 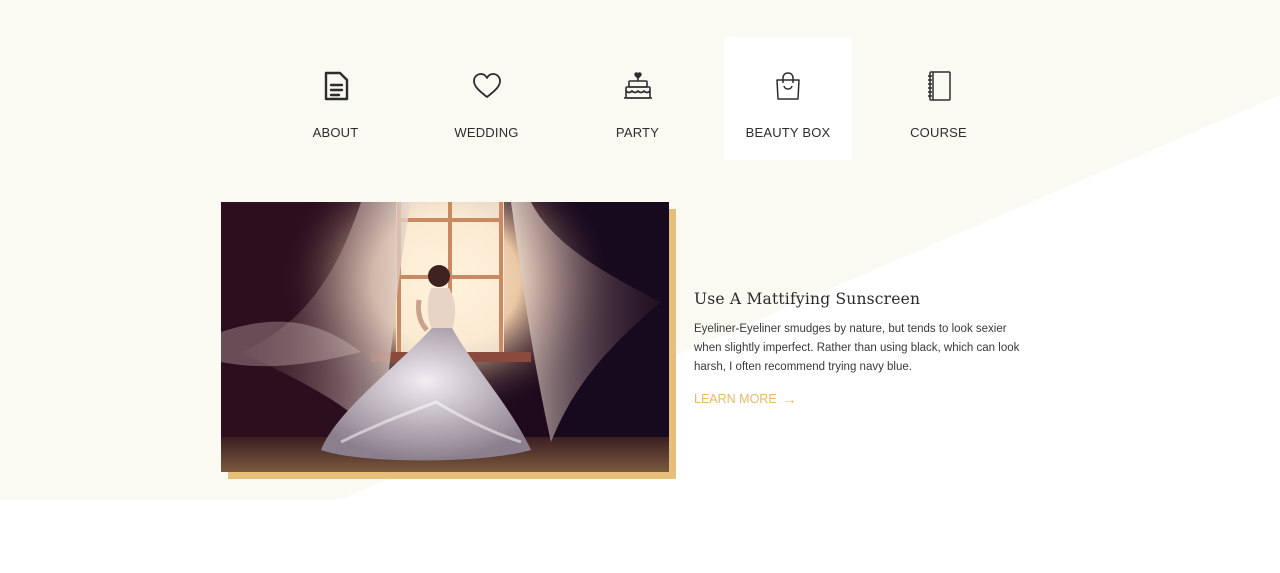 I want to click on tab-label: BEAUTY BOX, so click(x=788, y=132).